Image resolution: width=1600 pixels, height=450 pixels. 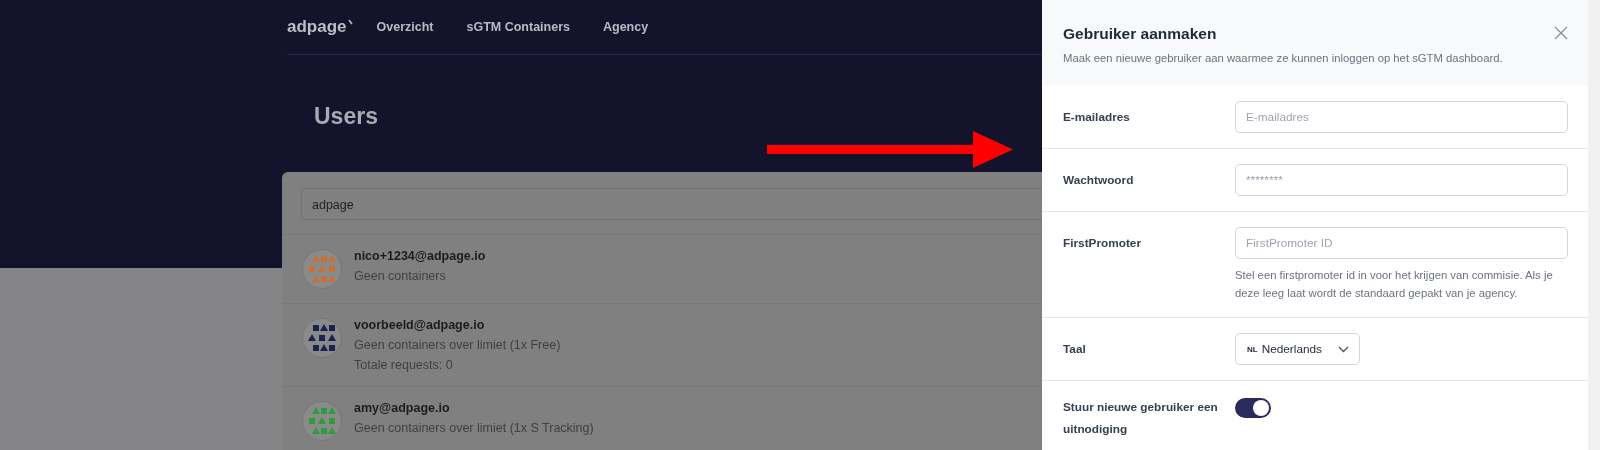 I want to click on input-field: FirstPromoter ID, so click(x=1401, y=243).